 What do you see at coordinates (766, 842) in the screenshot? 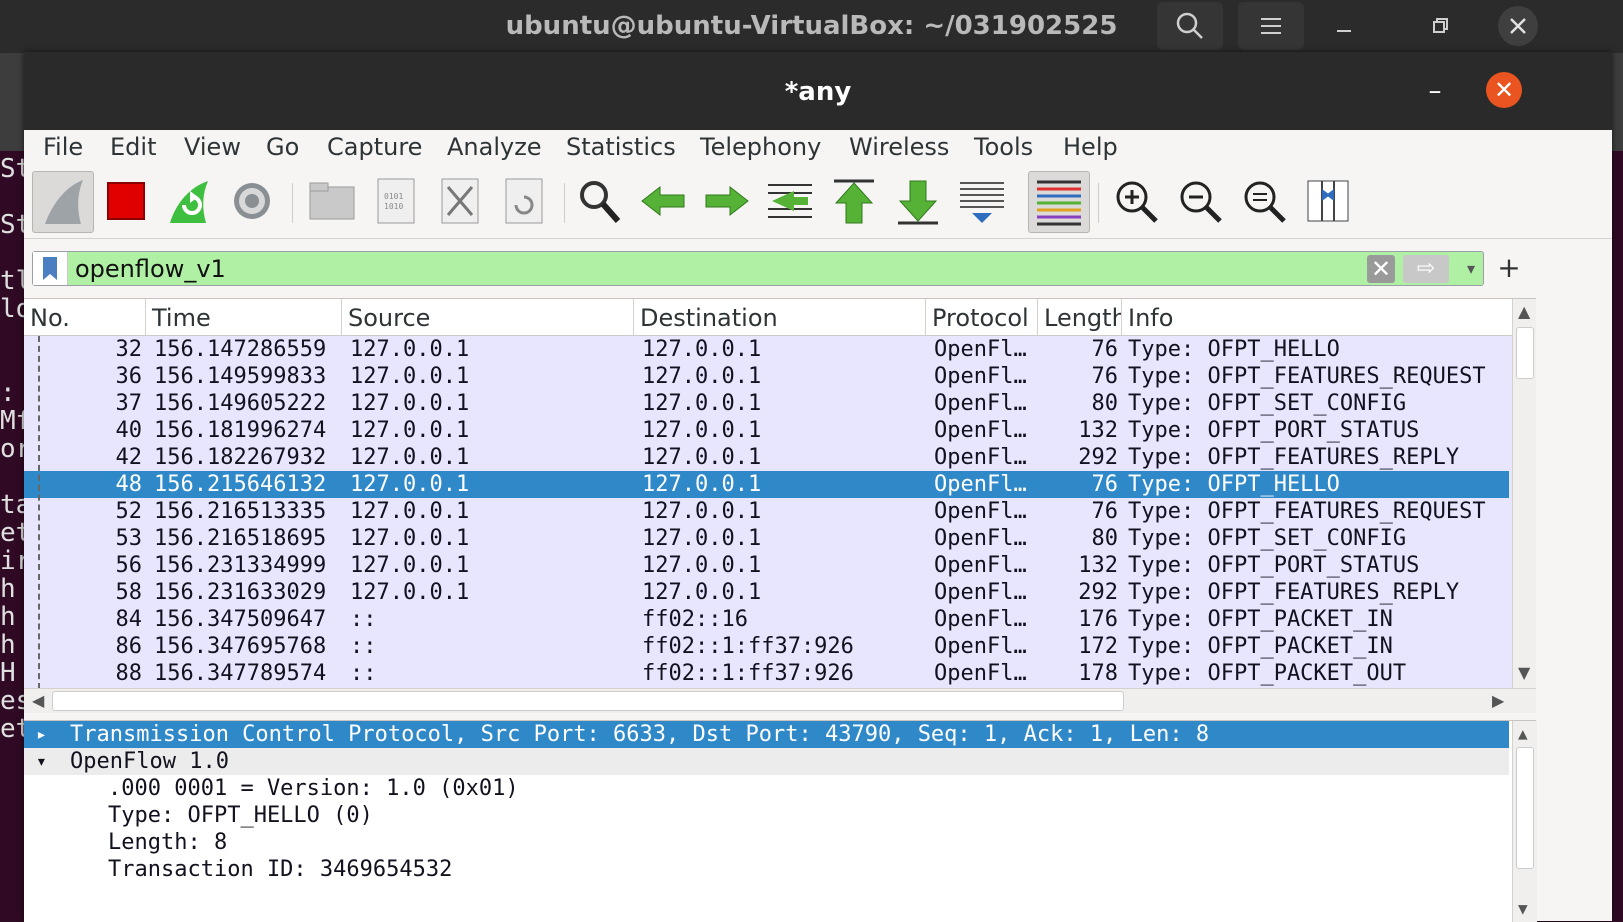
I see `detail-tree-item: Length: 8` at bounding box center [766, 842].